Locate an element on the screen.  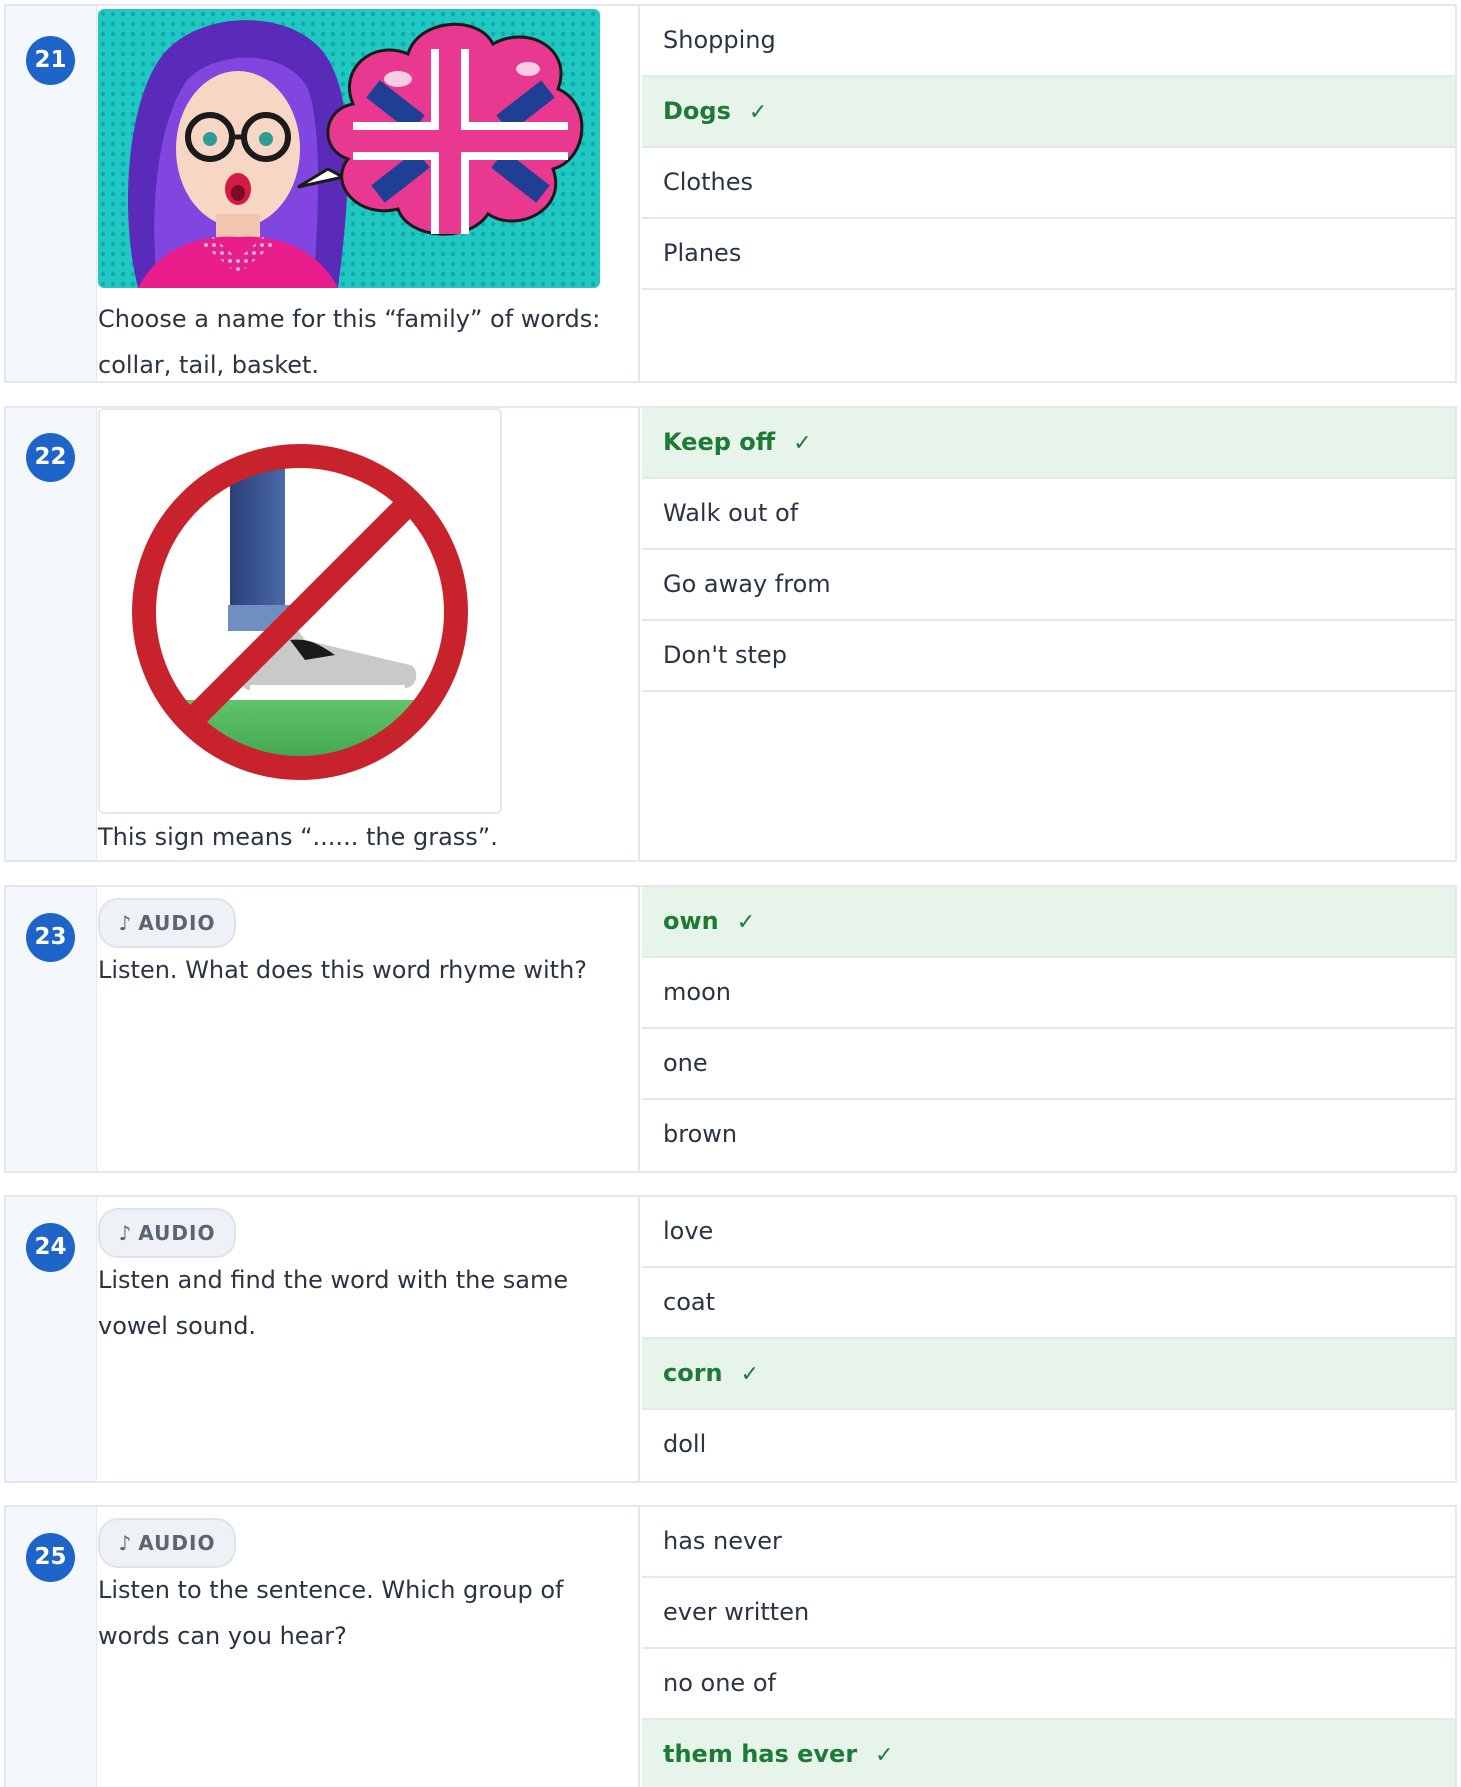
no-stepping-on-grass-sign-illustration is located at coordinates (300, 611).